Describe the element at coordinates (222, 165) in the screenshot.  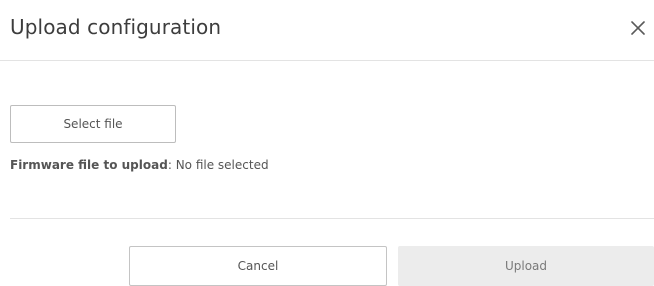
I see `file-status-value: No file selected` at that location.